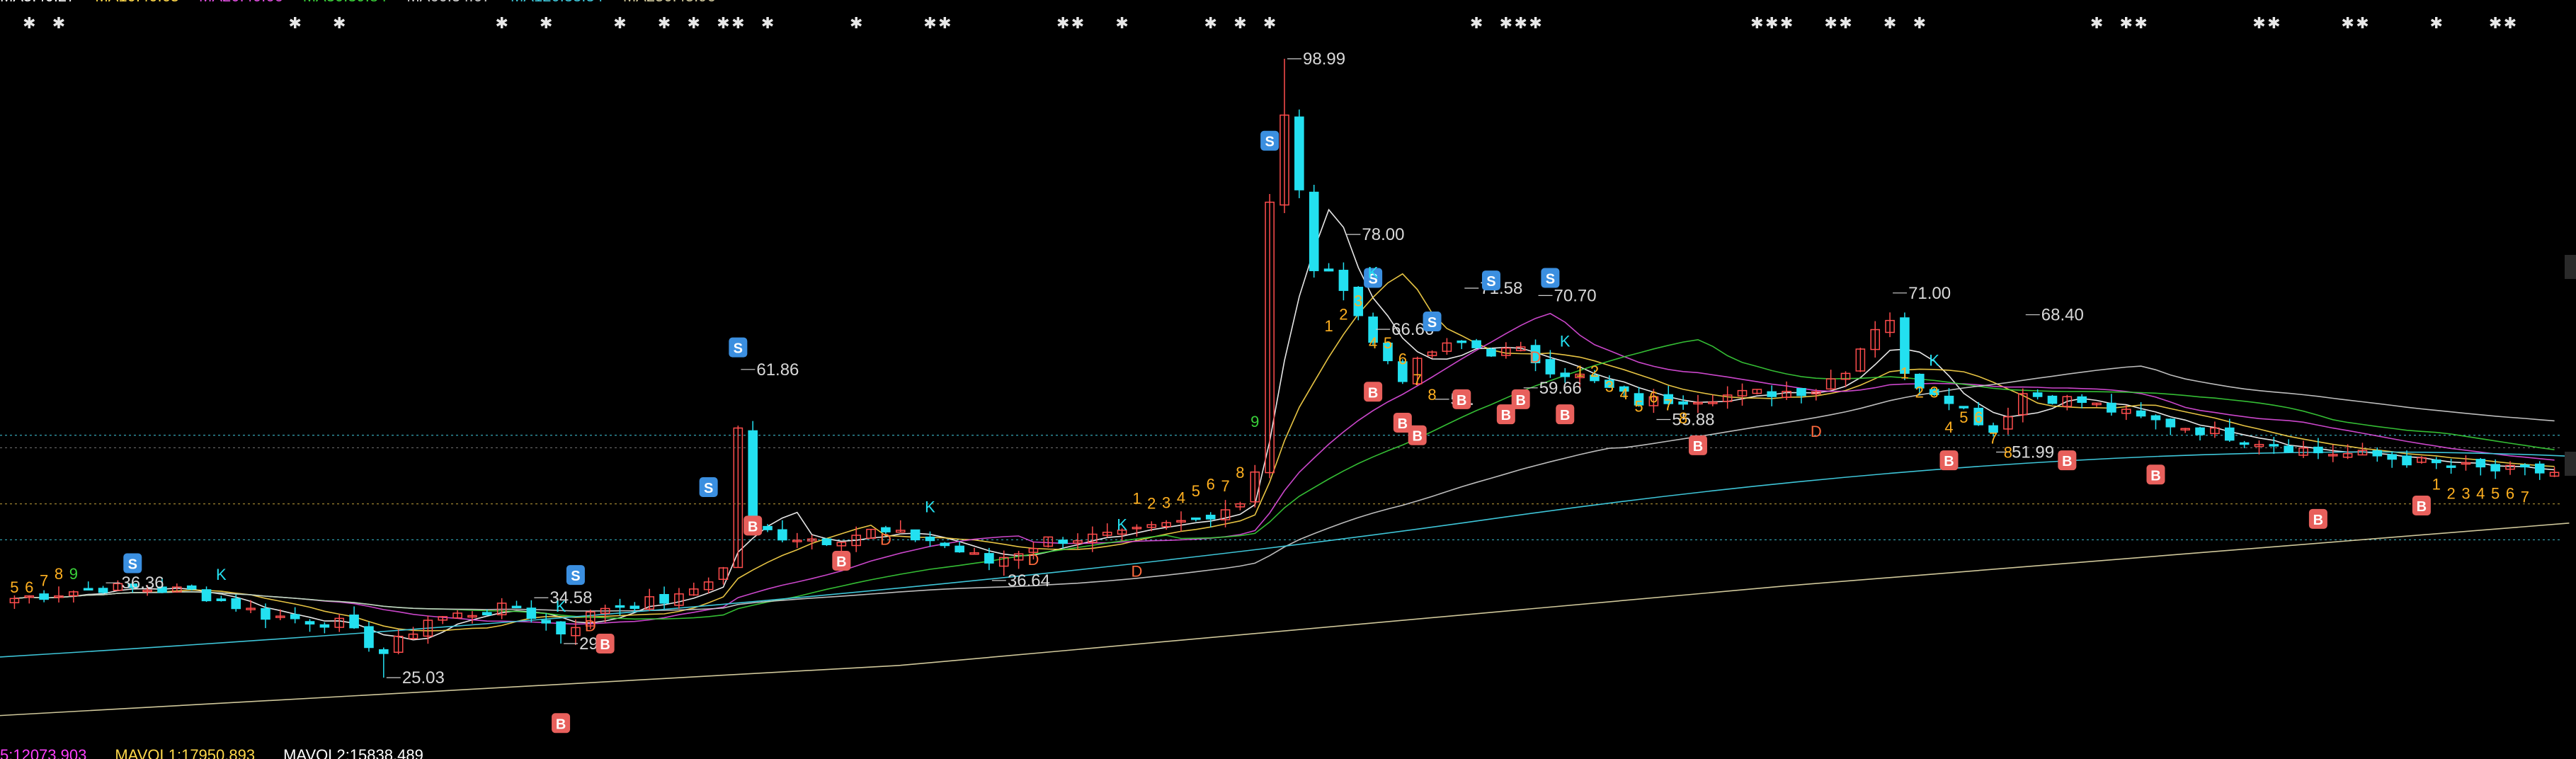  What do you see at coordinates (2570, 464) in the screenshot?
I see `scroll-handle-lower` at bounding box center [2570, 464].